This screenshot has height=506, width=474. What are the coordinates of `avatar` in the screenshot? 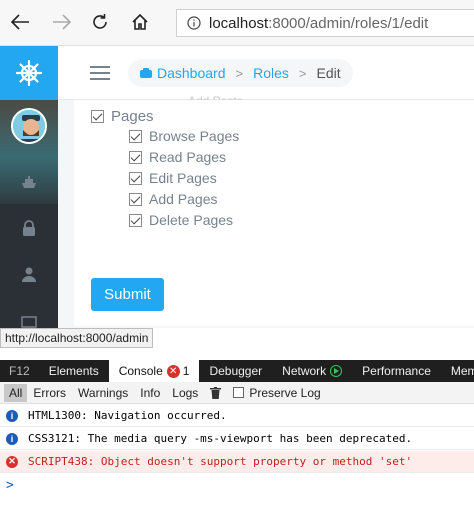 It's located at (29, 126).